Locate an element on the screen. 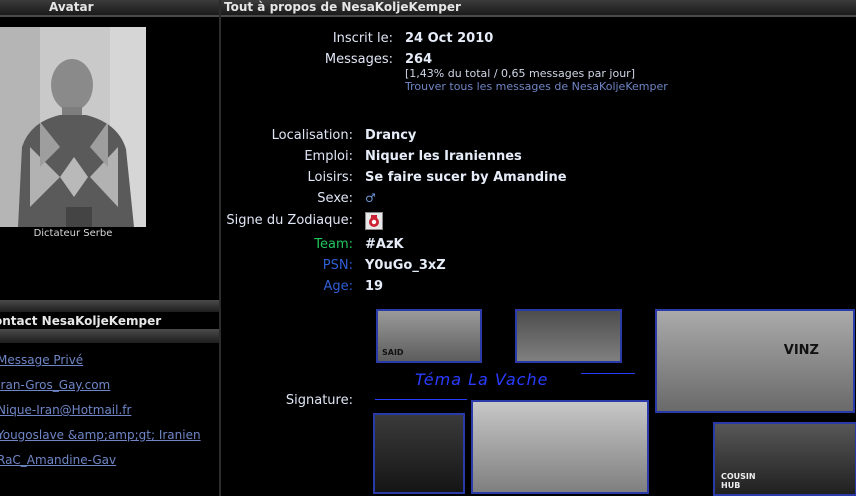  sig-thumb-cow is located at coordinates (560, 447).